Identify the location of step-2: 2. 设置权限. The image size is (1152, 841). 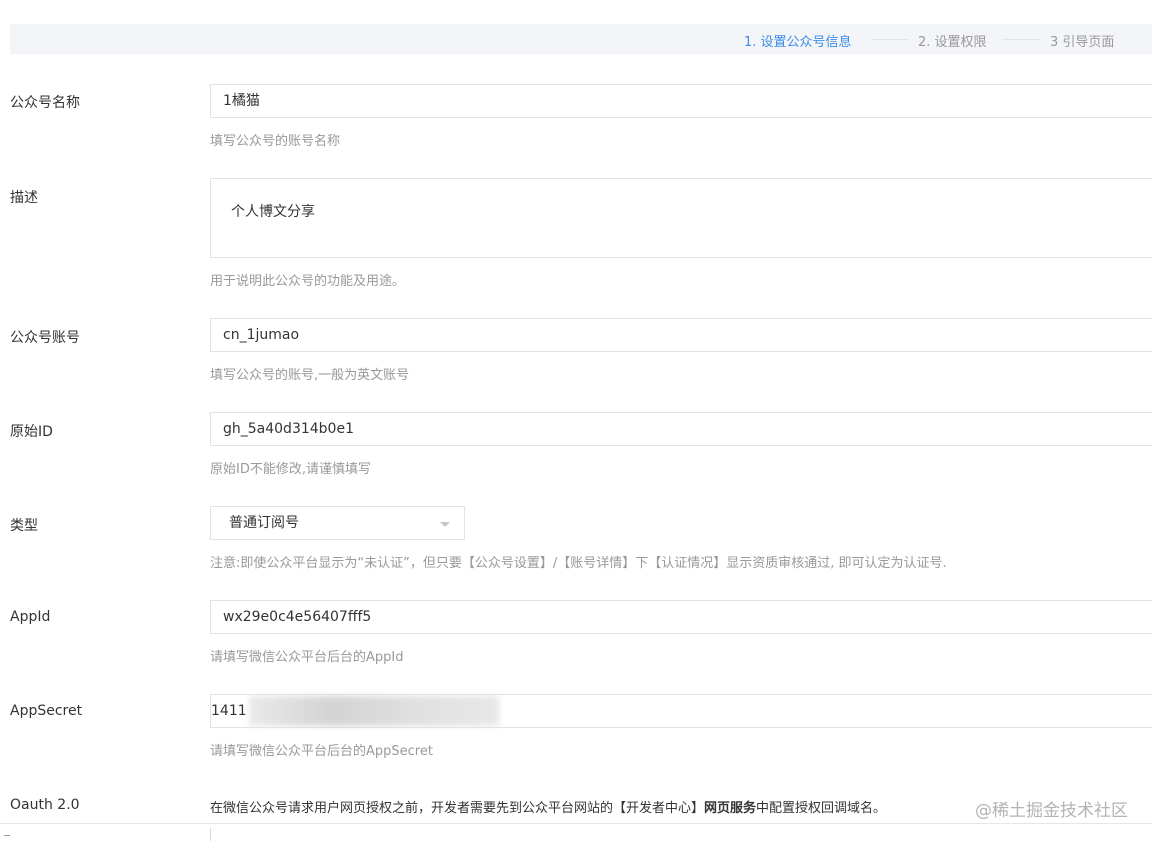
(952, 40).